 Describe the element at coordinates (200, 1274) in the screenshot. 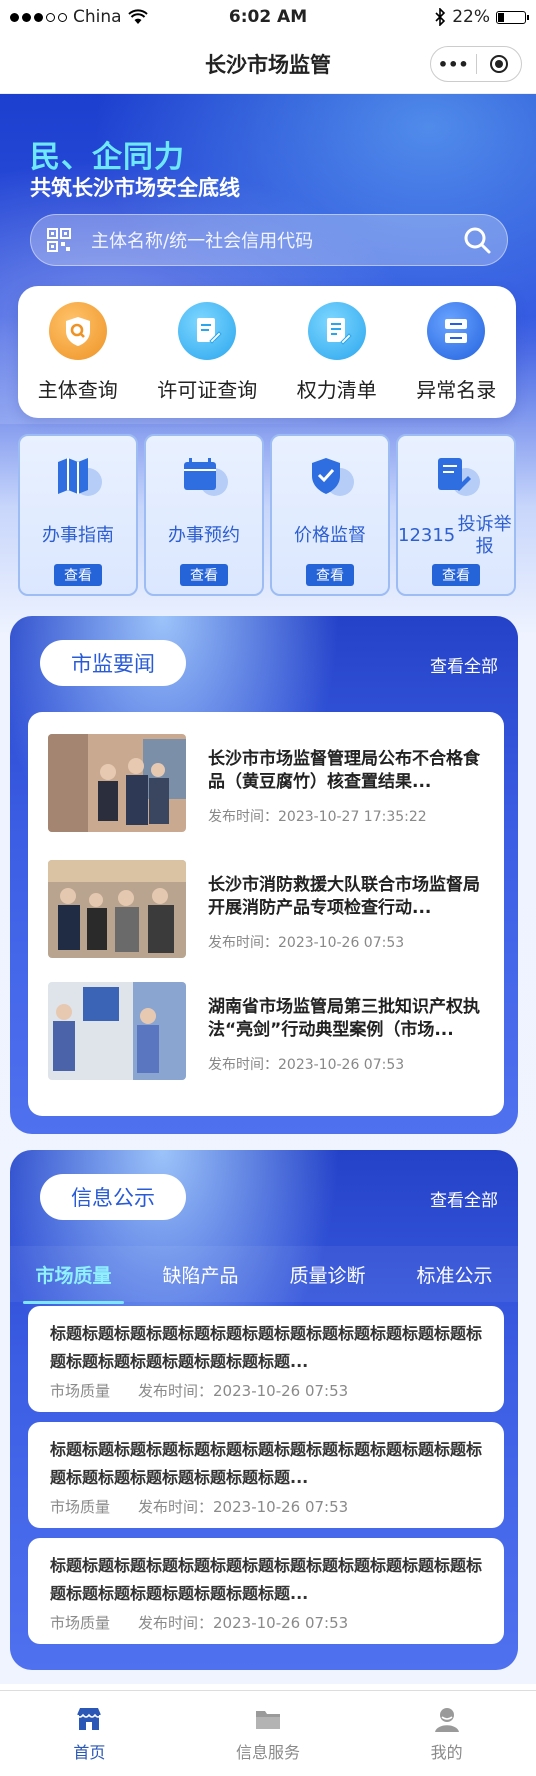

I see `tab-defective-products: 缺陷产品` at that location.